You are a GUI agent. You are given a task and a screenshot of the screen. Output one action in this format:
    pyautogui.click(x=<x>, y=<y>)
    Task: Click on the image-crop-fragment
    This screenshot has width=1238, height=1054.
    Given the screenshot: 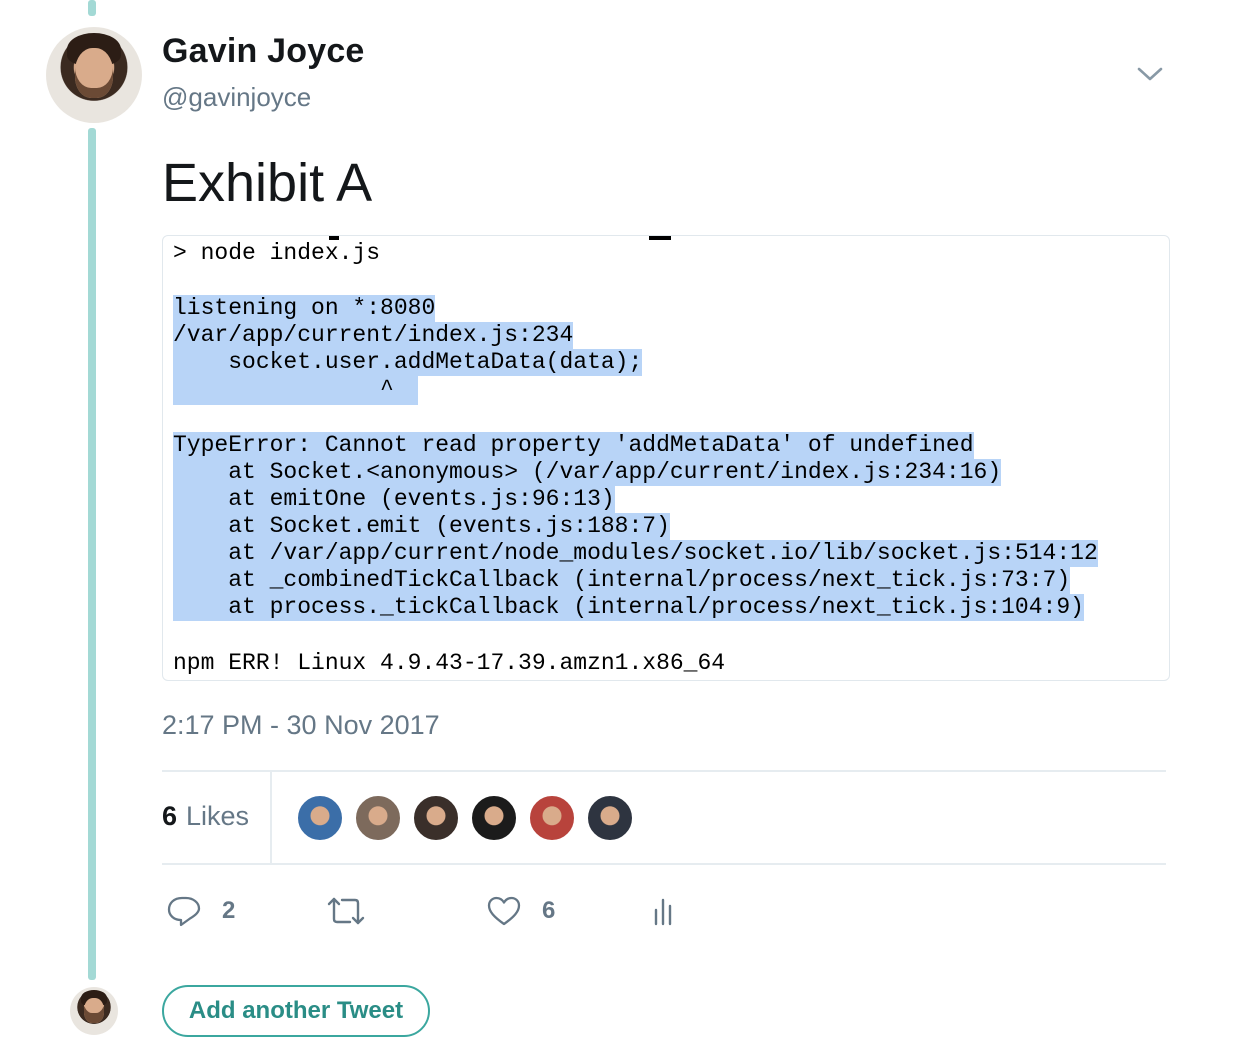 What is the action you would take?
    pyautogui.click(x=660, y=238)
    